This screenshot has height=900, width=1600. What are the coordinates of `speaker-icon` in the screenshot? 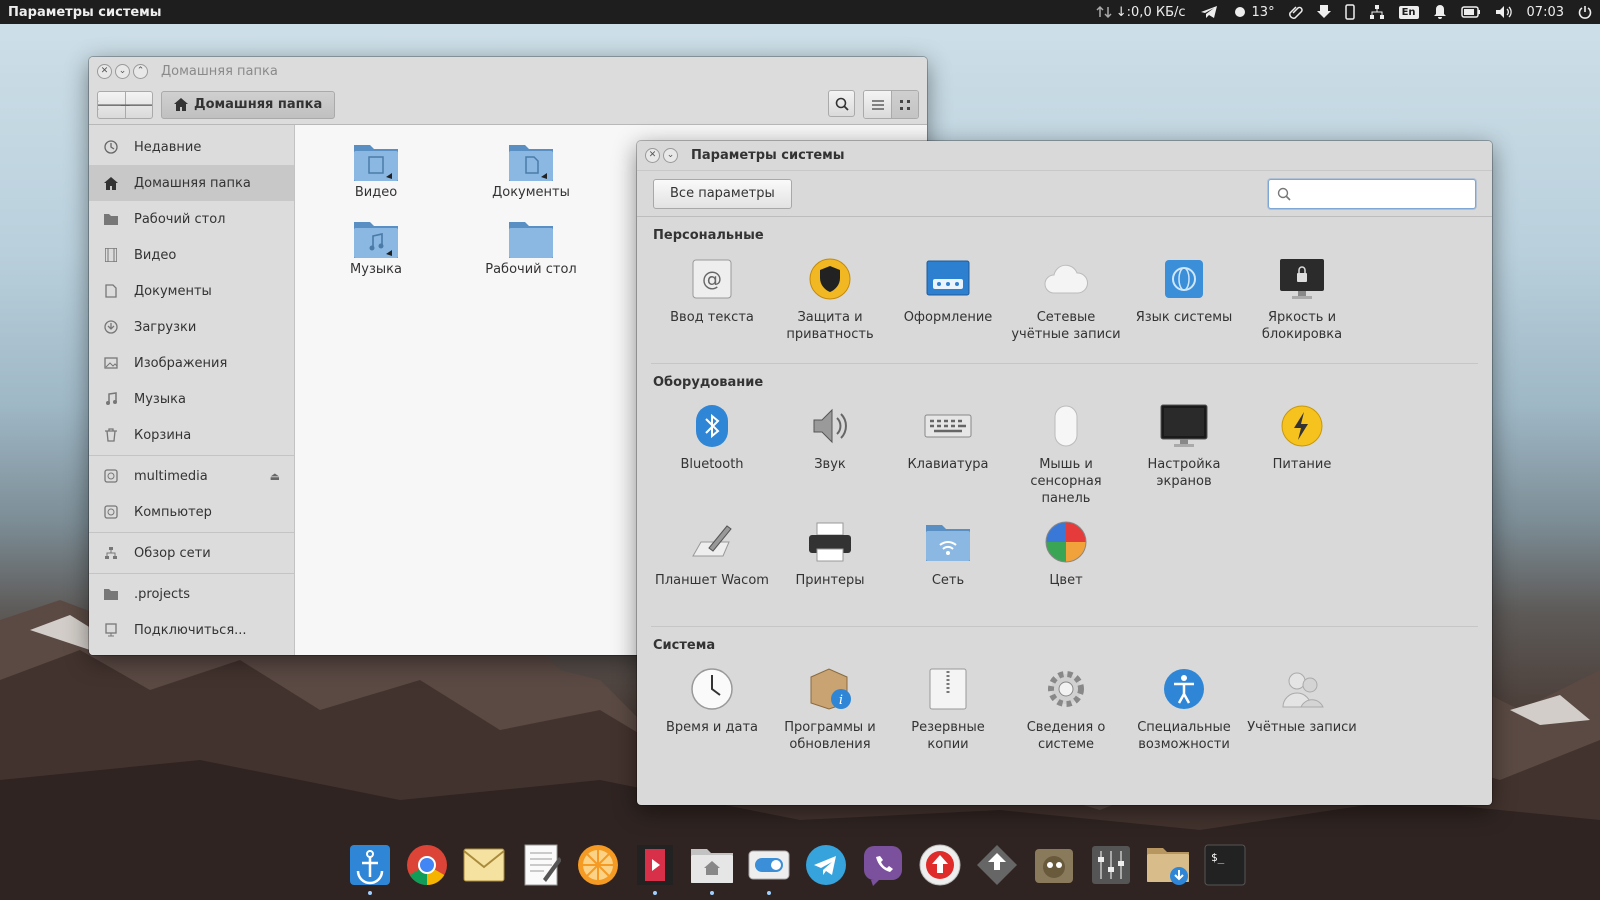 It's located at (830, 426).